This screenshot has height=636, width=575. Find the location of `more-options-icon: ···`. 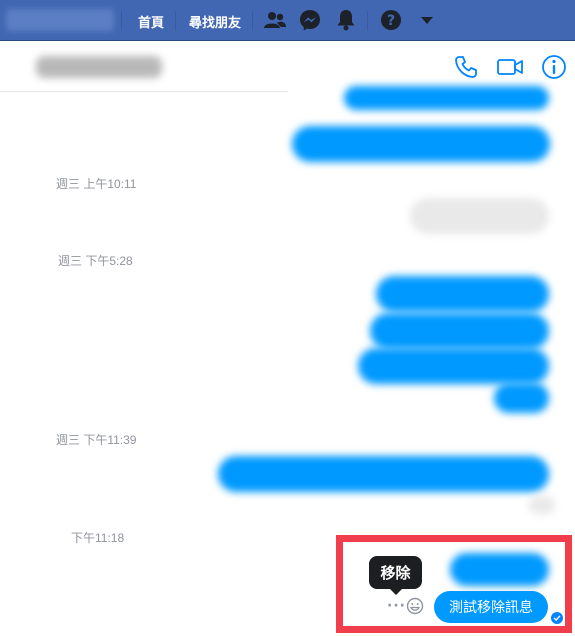

more-options-icon: ··· is located at coordinates (396, 606).